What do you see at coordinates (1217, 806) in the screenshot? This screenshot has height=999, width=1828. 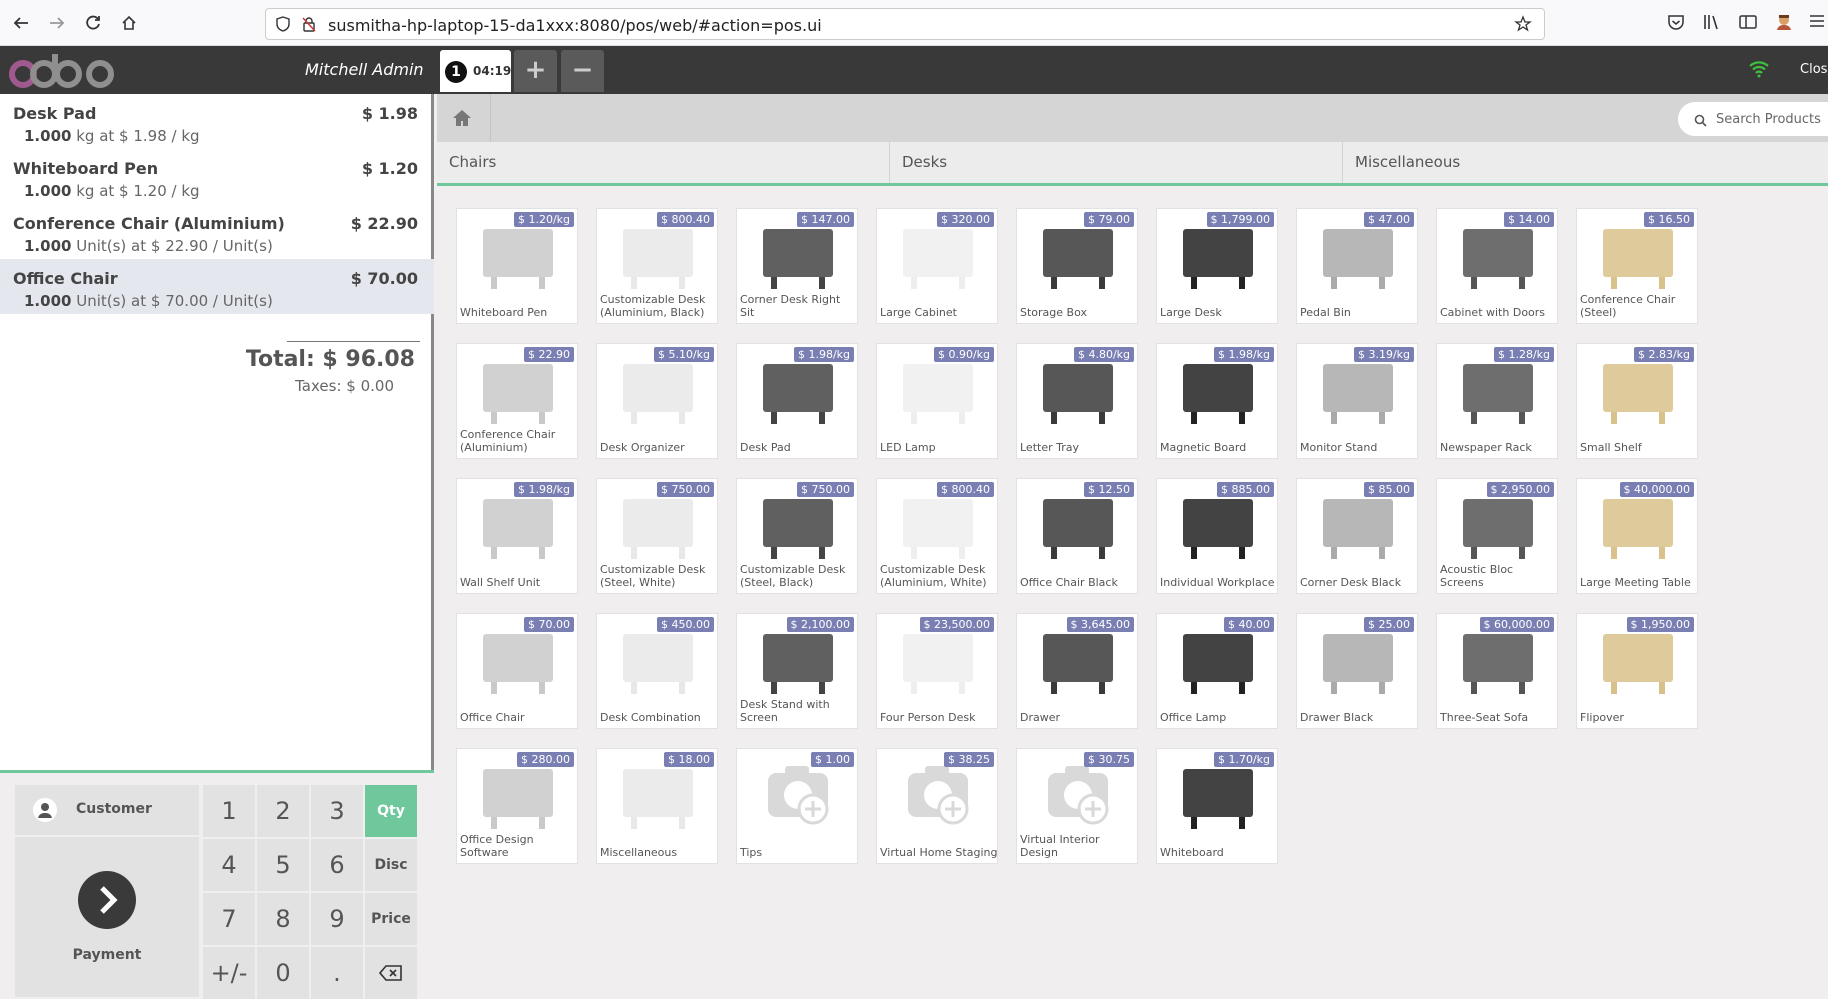 I see `product-card: $ 1.70/kg Whiteboard` at bounding box center [1217, 806].